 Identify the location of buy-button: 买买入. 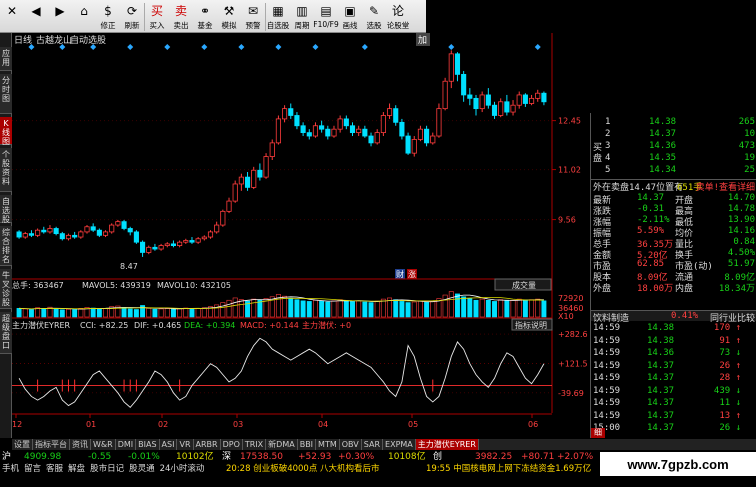
(157, 16).